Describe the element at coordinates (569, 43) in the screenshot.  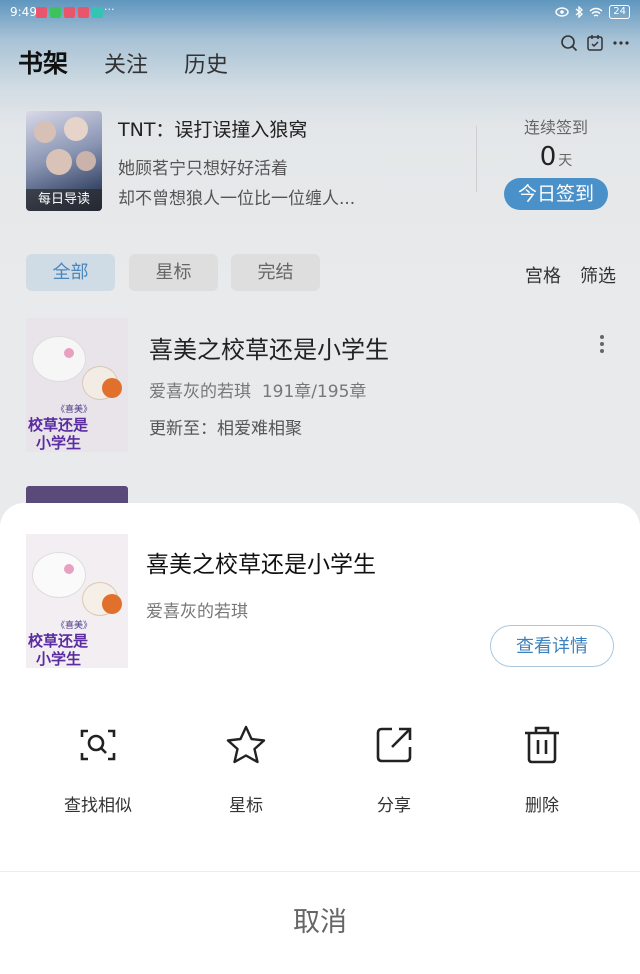
I see `search-icon` at that location.